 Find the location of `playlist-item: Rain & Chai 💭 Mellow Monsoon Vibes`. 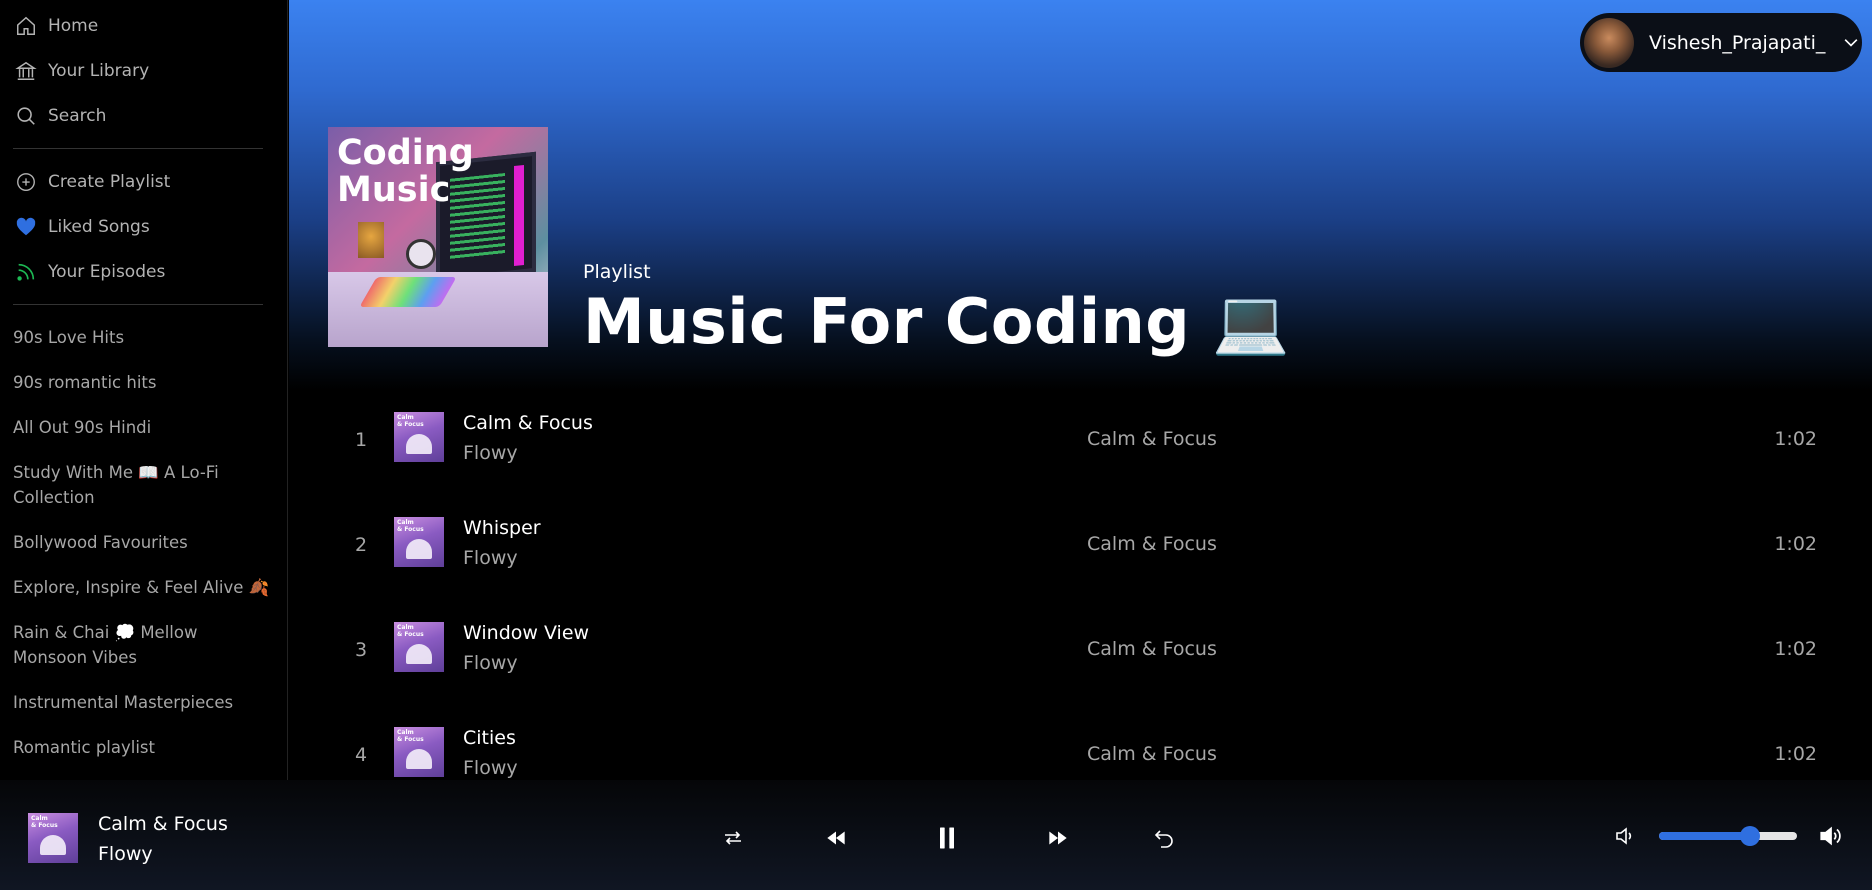

playlist-item: Rain & Chai 💭 Mellow Monsoon Vibes is located at coordinates (125, 645).